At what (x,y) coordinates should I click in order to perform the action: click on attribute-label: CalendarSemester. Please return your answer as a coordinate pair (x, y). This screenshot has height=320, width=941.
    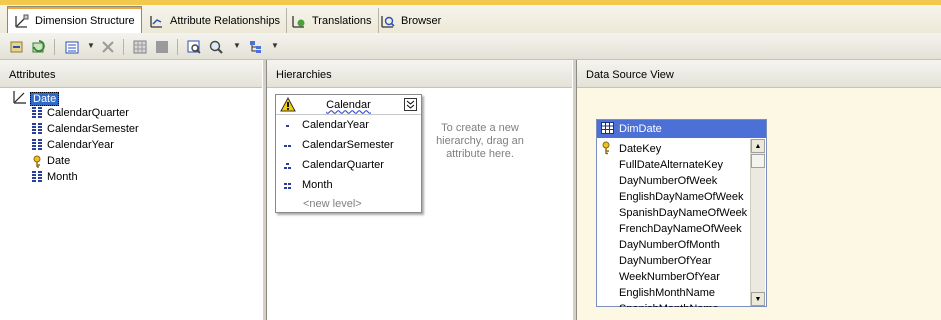
    Looking at the image, I should click on (93, 129).